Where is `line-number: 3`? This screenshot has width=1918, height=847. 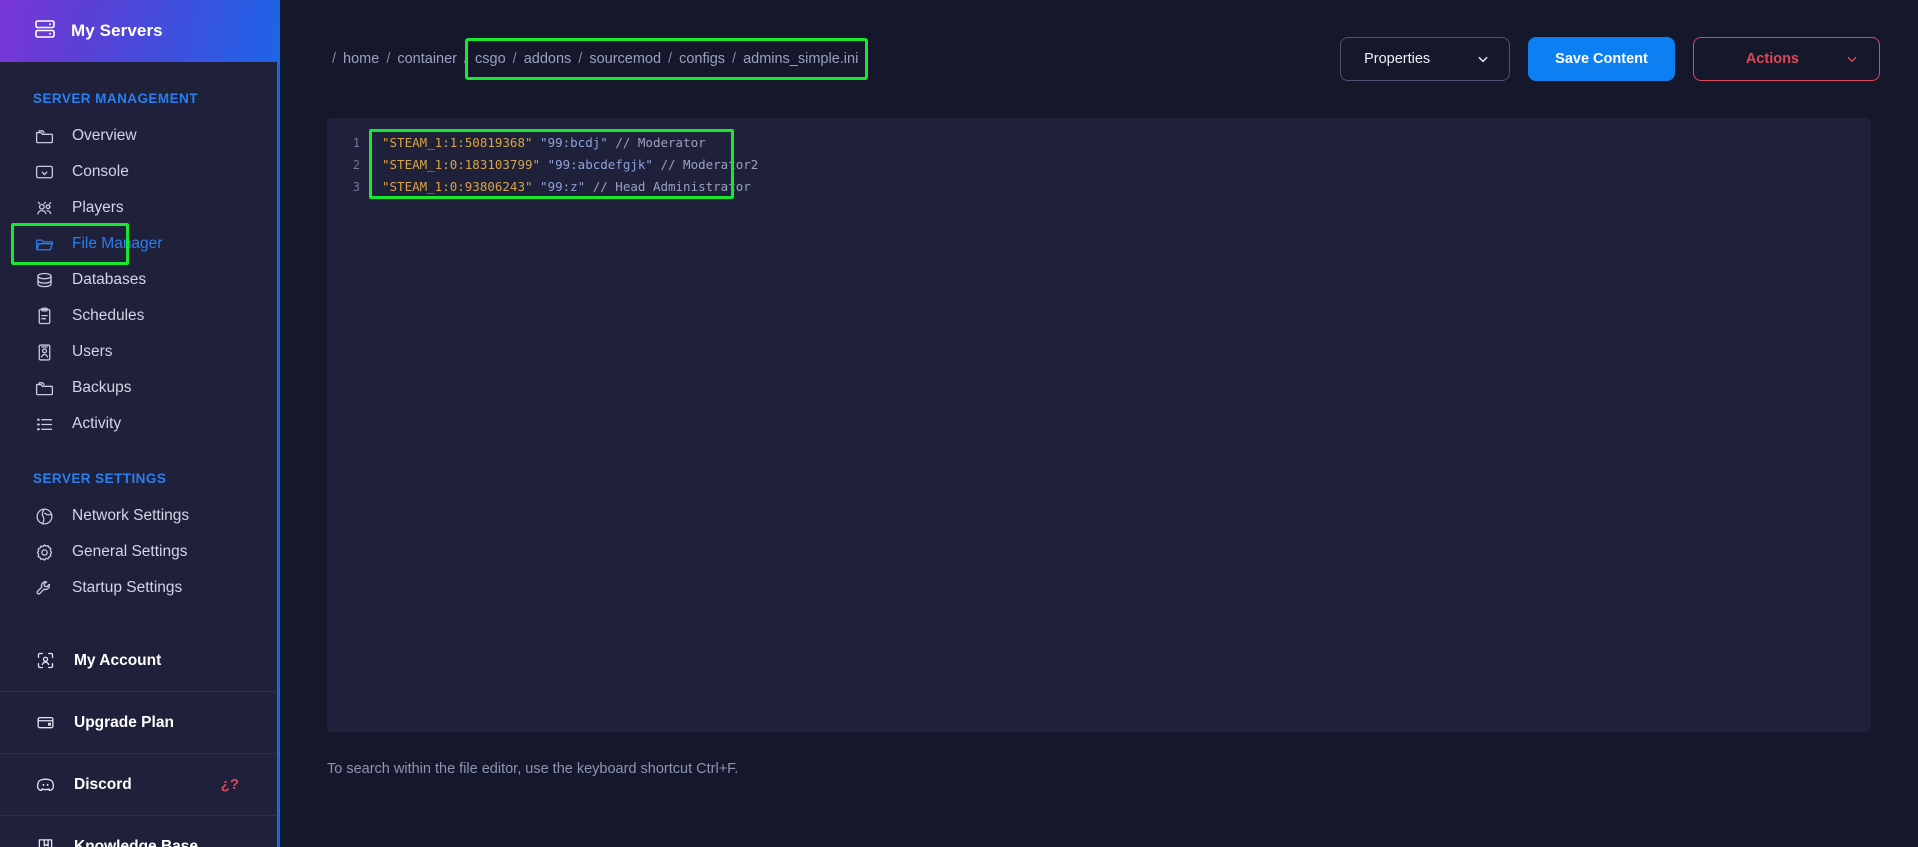 line-number: 3 is located at coordinates (356, 187).